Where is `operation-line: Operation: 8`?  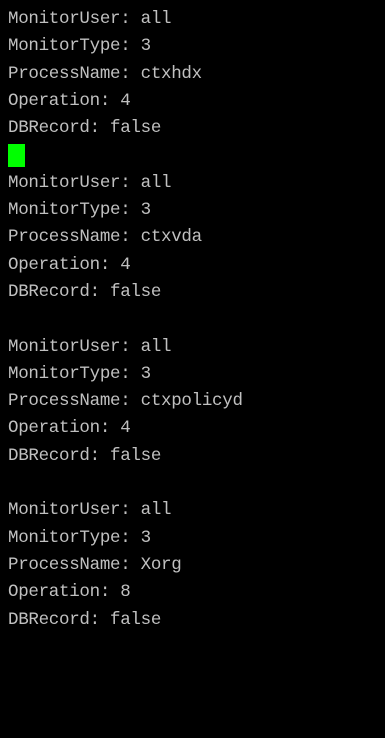 operation-line: Operation: 8 is located at coordinates (69, 592).